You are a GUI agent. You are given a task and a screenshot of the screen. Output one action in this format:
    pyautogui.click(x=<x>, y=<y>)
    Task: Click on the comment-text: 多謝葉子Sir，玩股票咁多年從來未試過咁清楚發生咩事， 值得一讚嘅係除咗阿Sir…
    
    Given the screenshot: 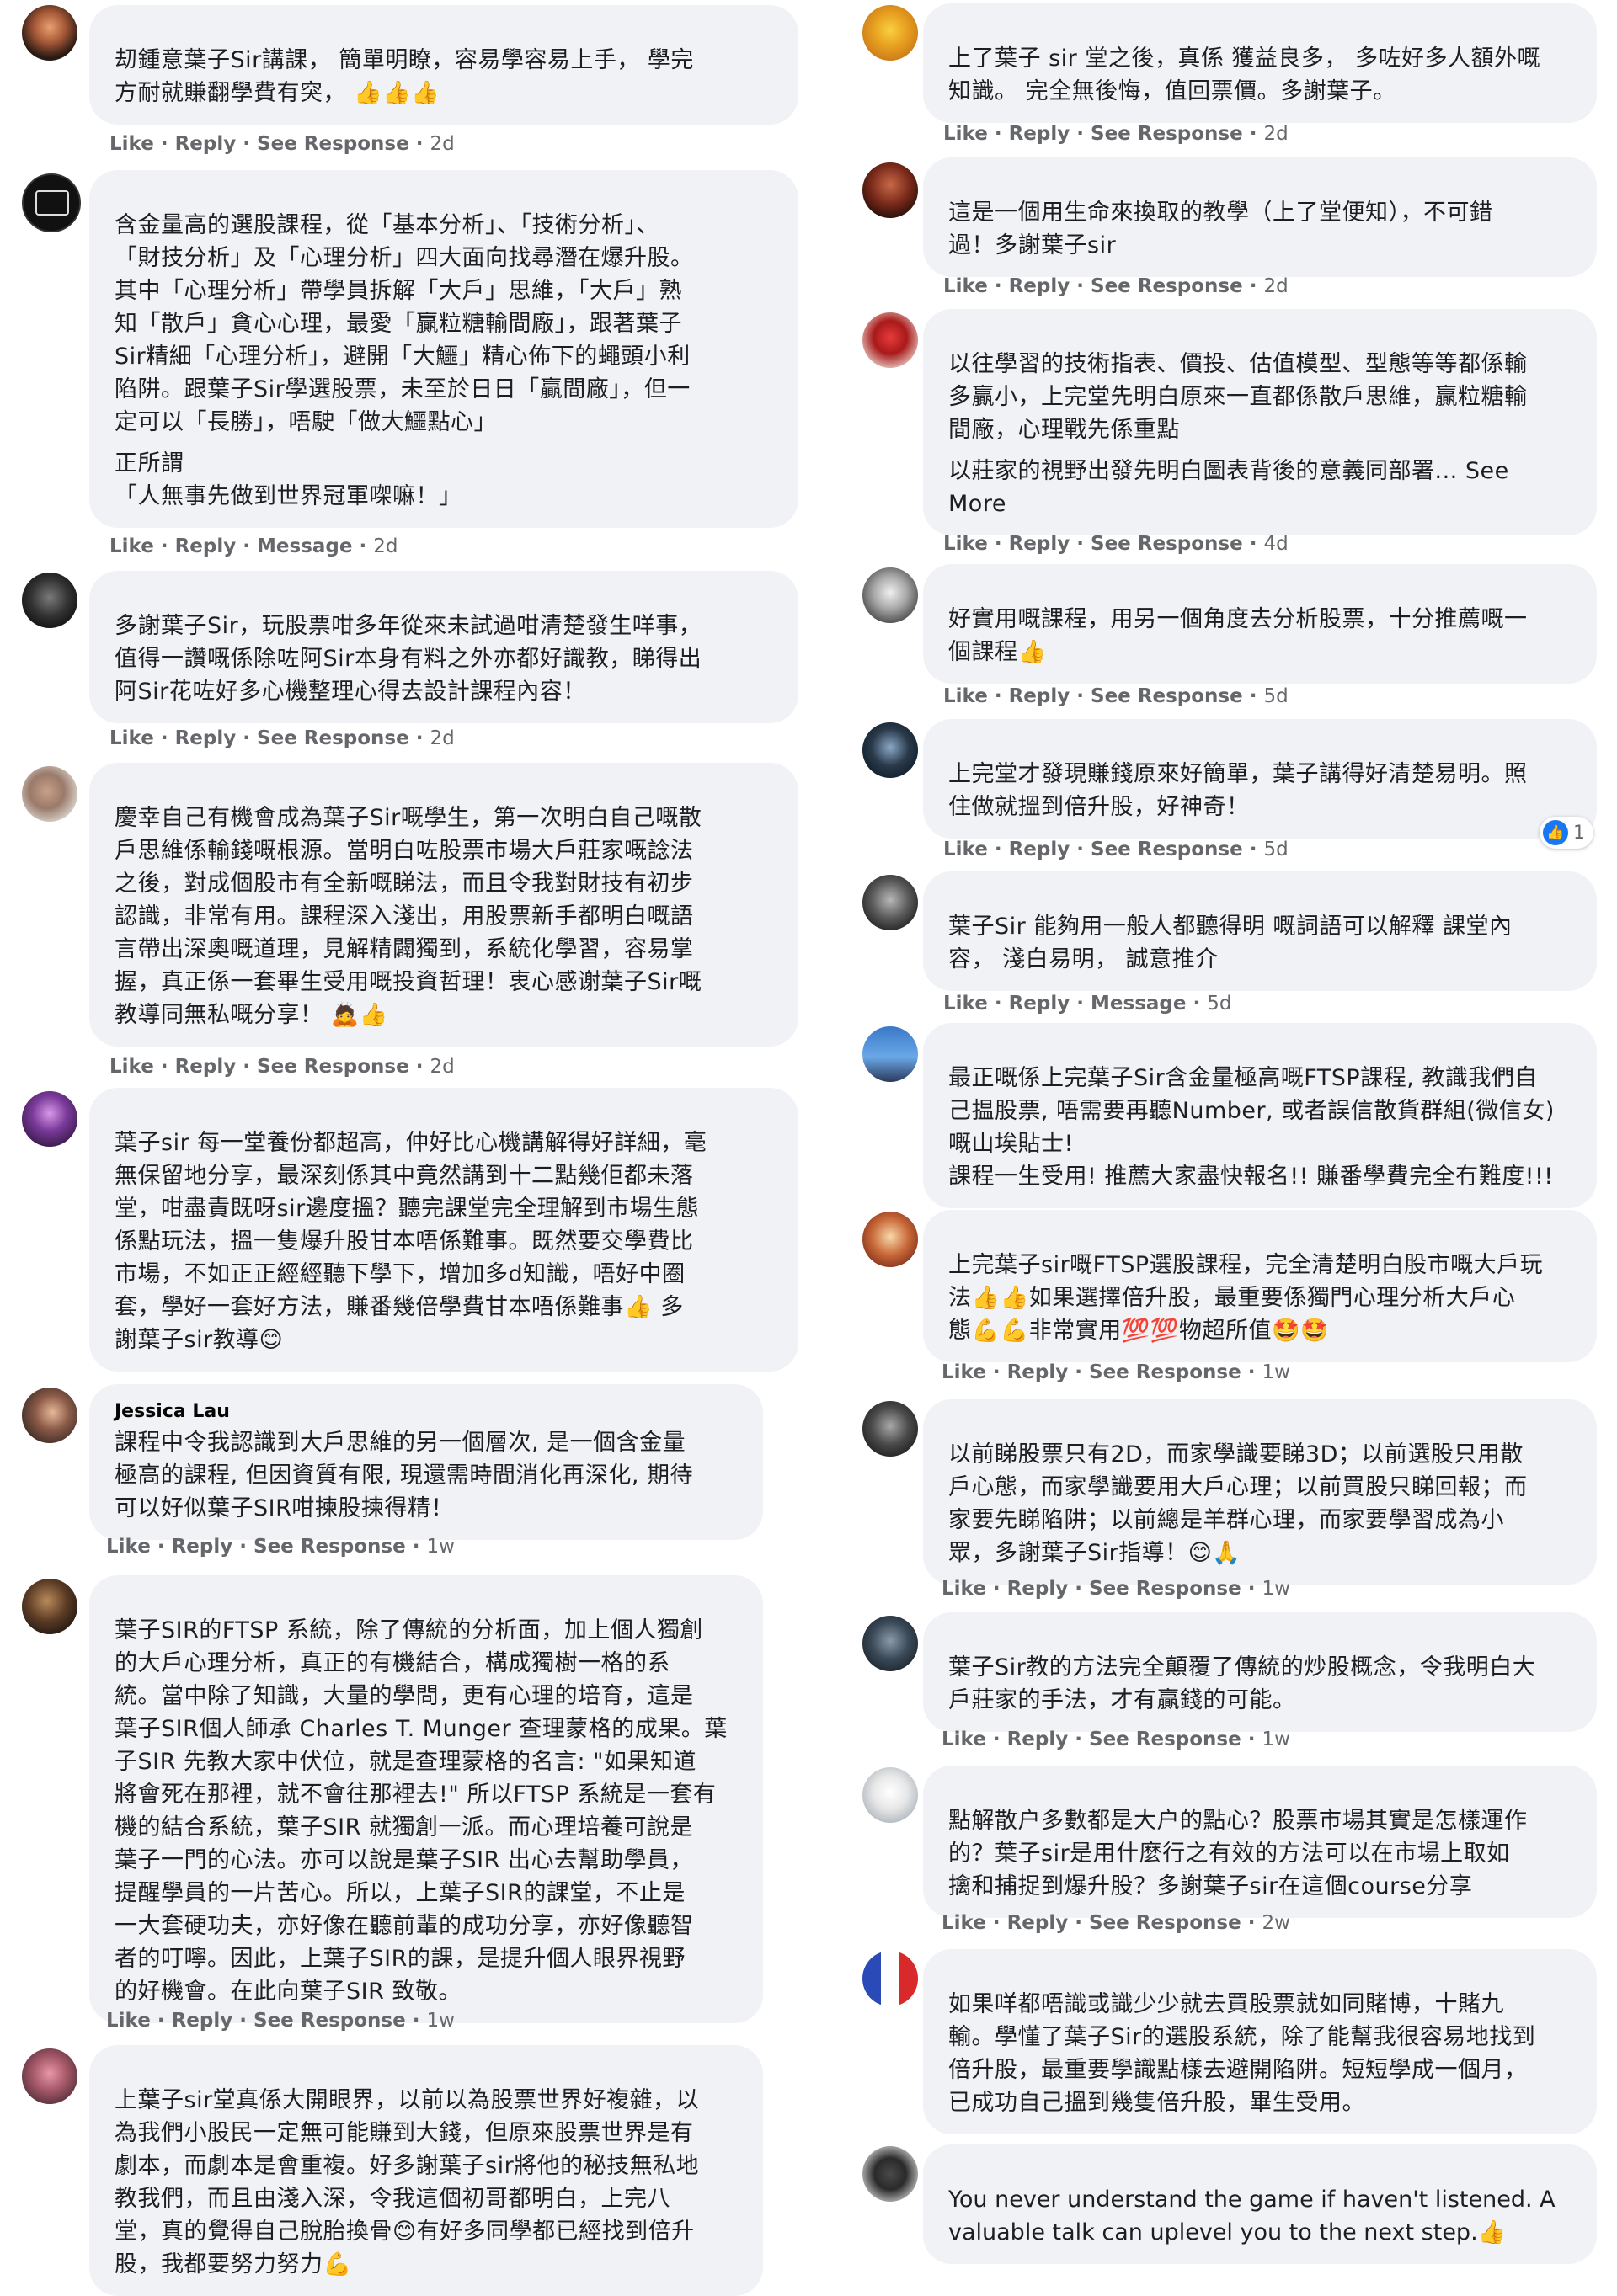 What is the action you would take?
    pyautogui.click(x=408, y=659)
    